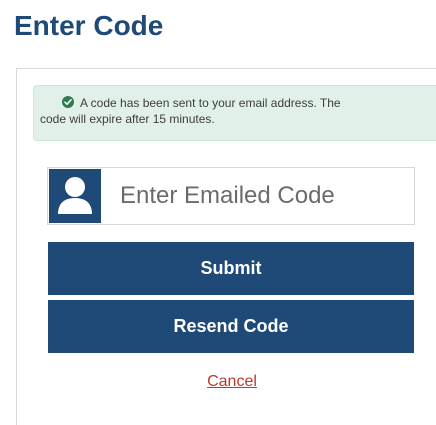  Describe the element at coordinates (231, 326) in the screenshot. I see `resend-code-button: Resend Code` at that location.